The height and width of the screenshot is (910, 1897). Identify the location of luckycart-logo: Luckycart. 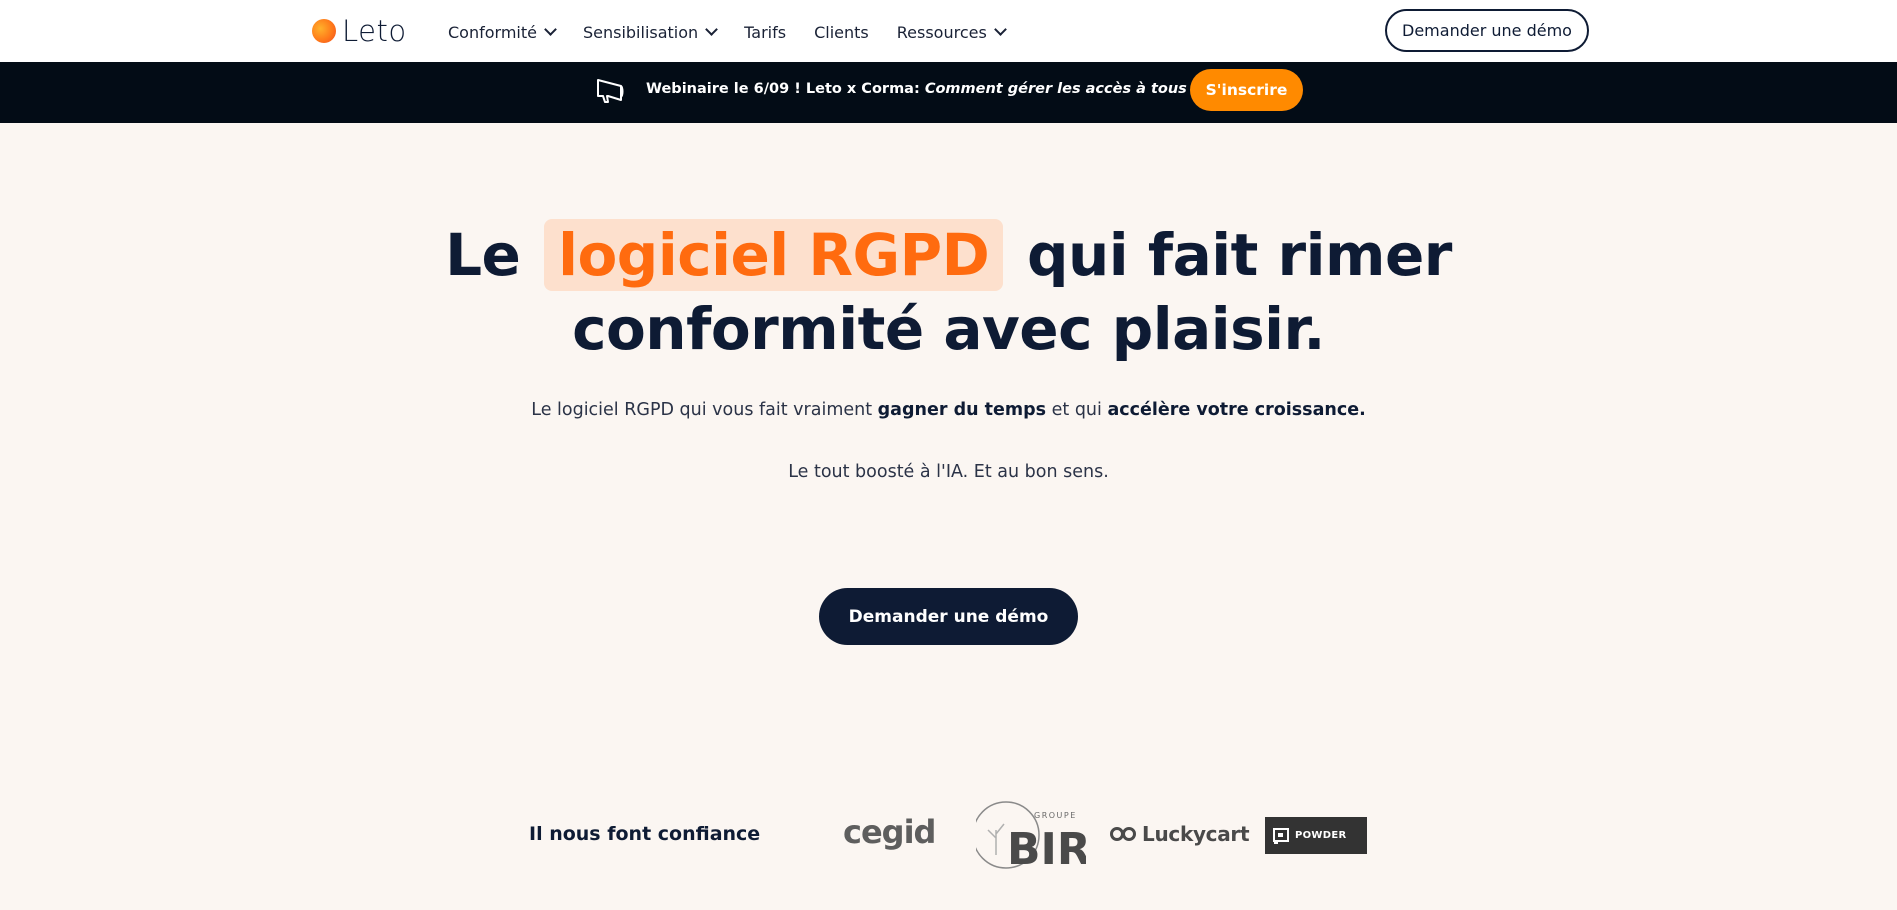
(1180, 834).